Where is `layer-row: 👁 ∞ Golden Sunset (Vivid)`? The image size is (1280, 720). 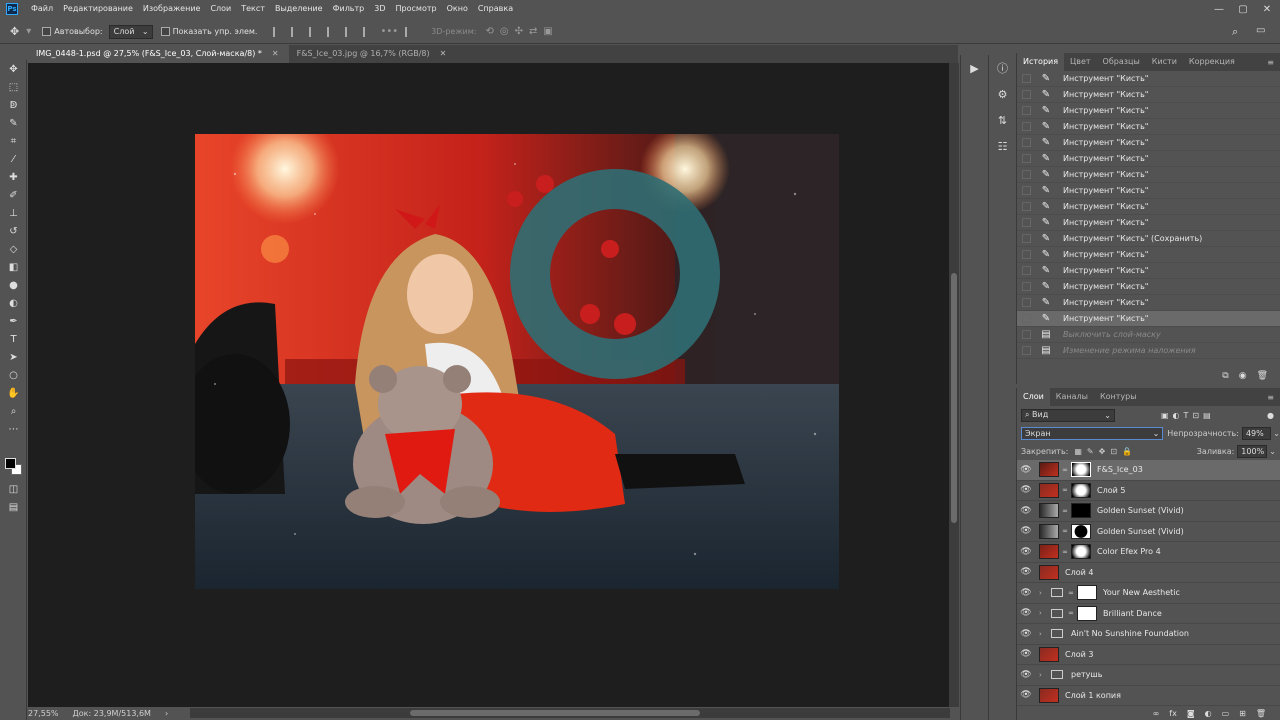
layer-row: 👁 ∞ Golden Sunset (Vivid) is located at coordinates (1148, 532).